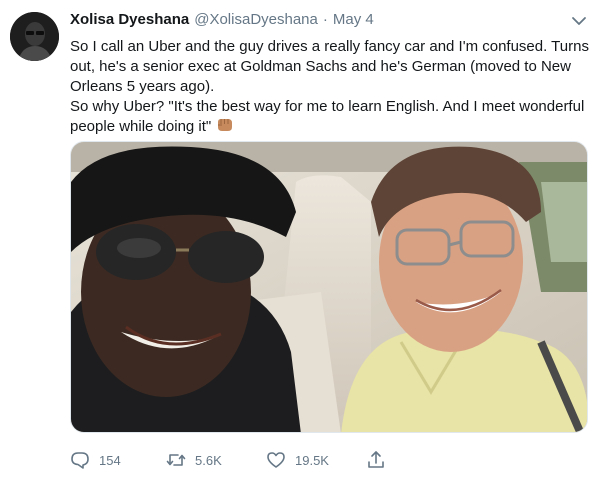  Describe the element at coordinates (312, 460) in the screenshot. I see `like-count: 19.5K` at that location.